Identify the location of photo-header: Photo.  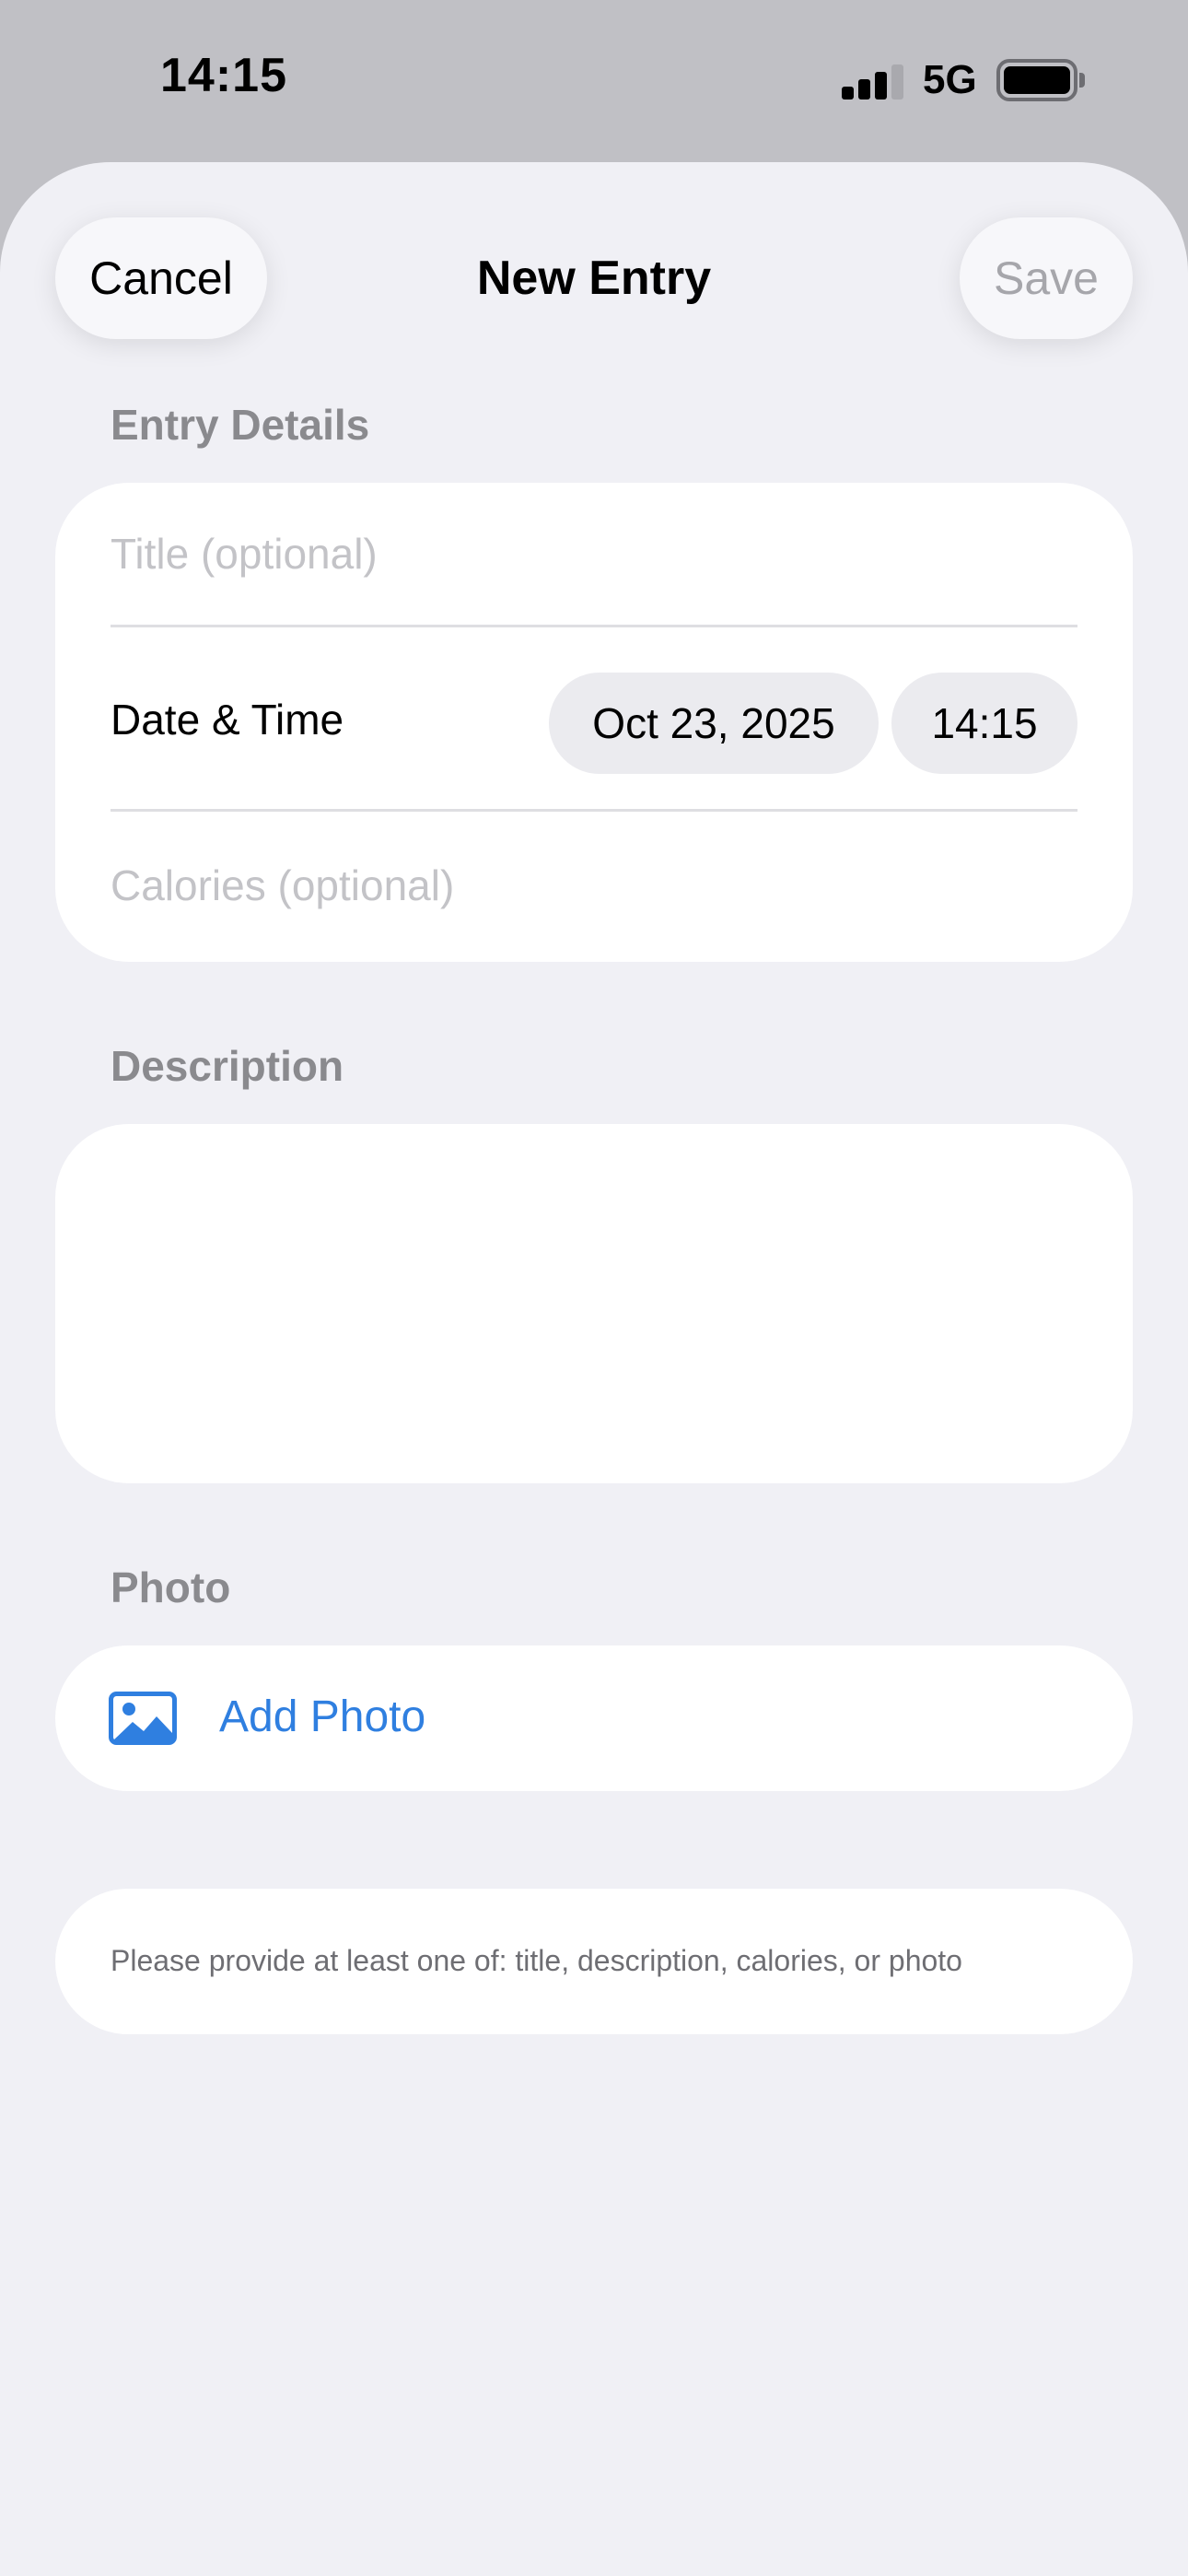
(171, 1587).